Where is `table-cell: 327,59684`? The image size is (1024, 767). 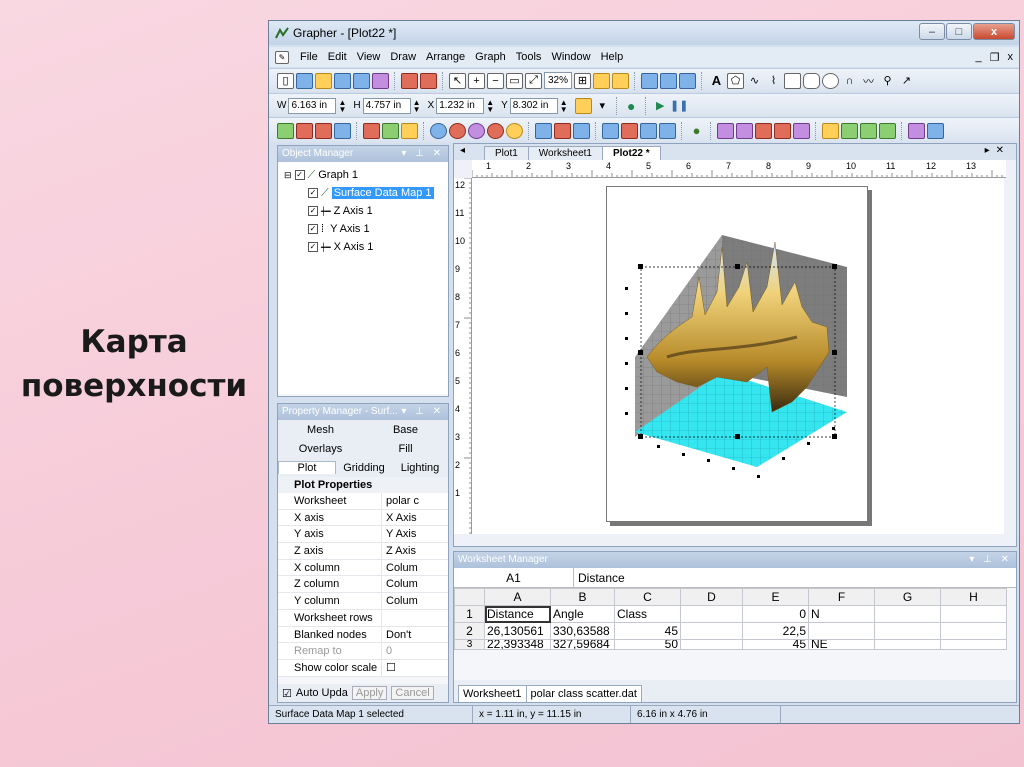
table-cell: 327,59684 is located at coordinates (582, 644).